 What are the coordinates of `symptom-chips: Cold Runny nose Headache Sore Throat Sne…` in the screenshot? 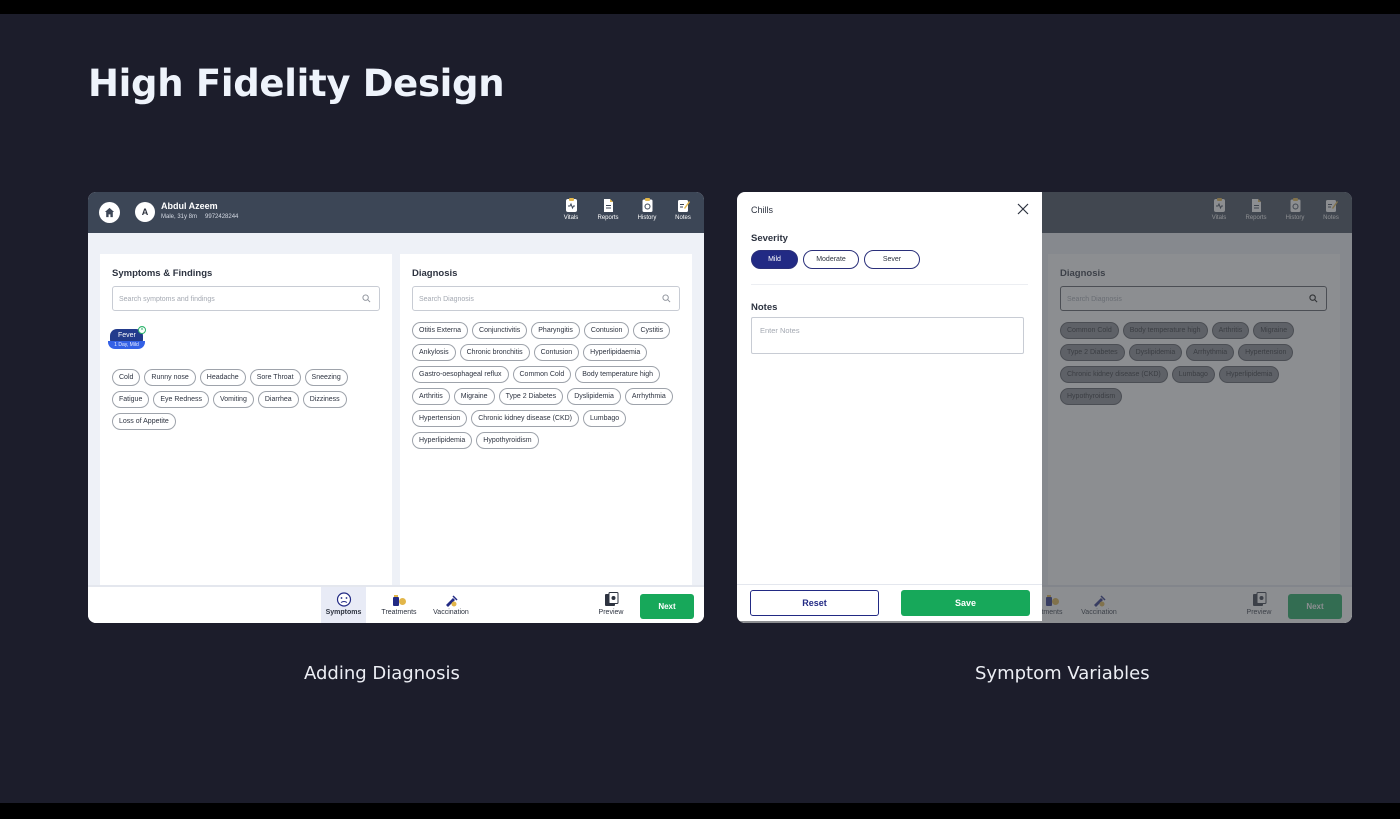 It's located at (234, 399).